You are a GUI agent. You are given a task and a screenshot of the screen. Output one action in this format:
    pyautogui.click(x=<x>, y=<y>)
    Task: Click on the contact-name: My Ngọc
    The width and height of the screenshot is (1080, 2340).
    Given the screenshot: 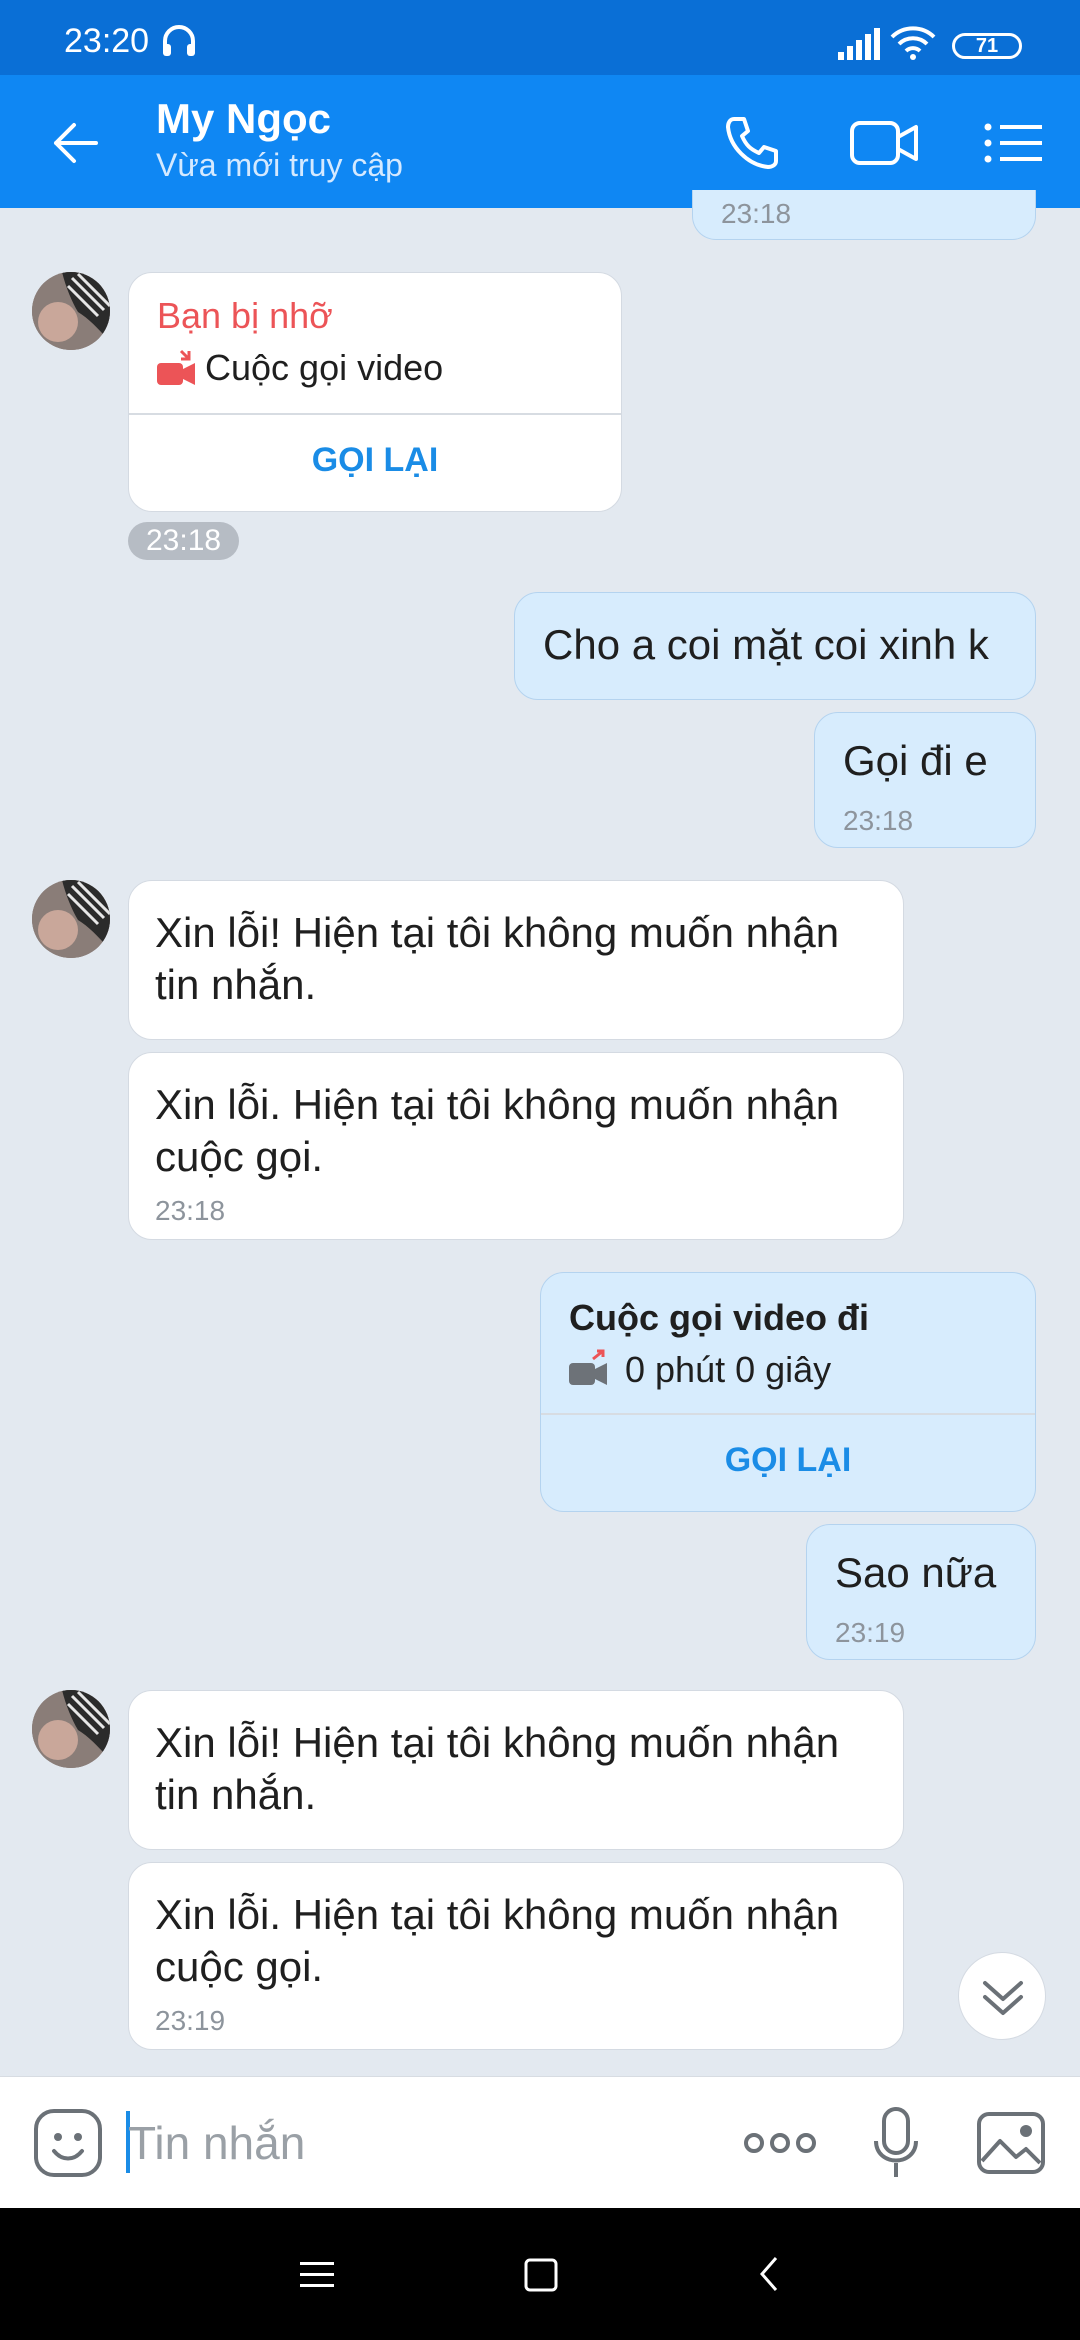 What is the action you would take?
    pyautogui.click(x=243, y=119)
    